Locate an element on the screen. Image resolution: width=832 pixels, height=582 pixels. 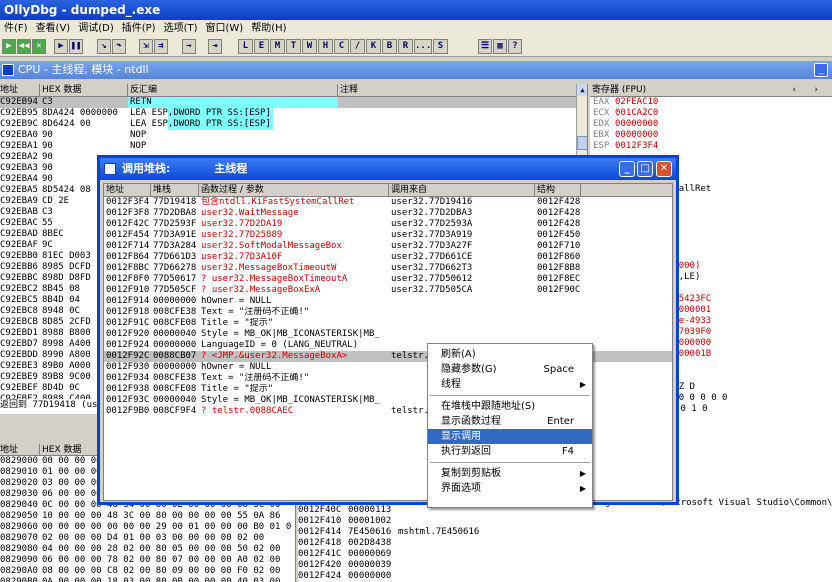
handles-window-button: H is located at coordinates (325, 46).